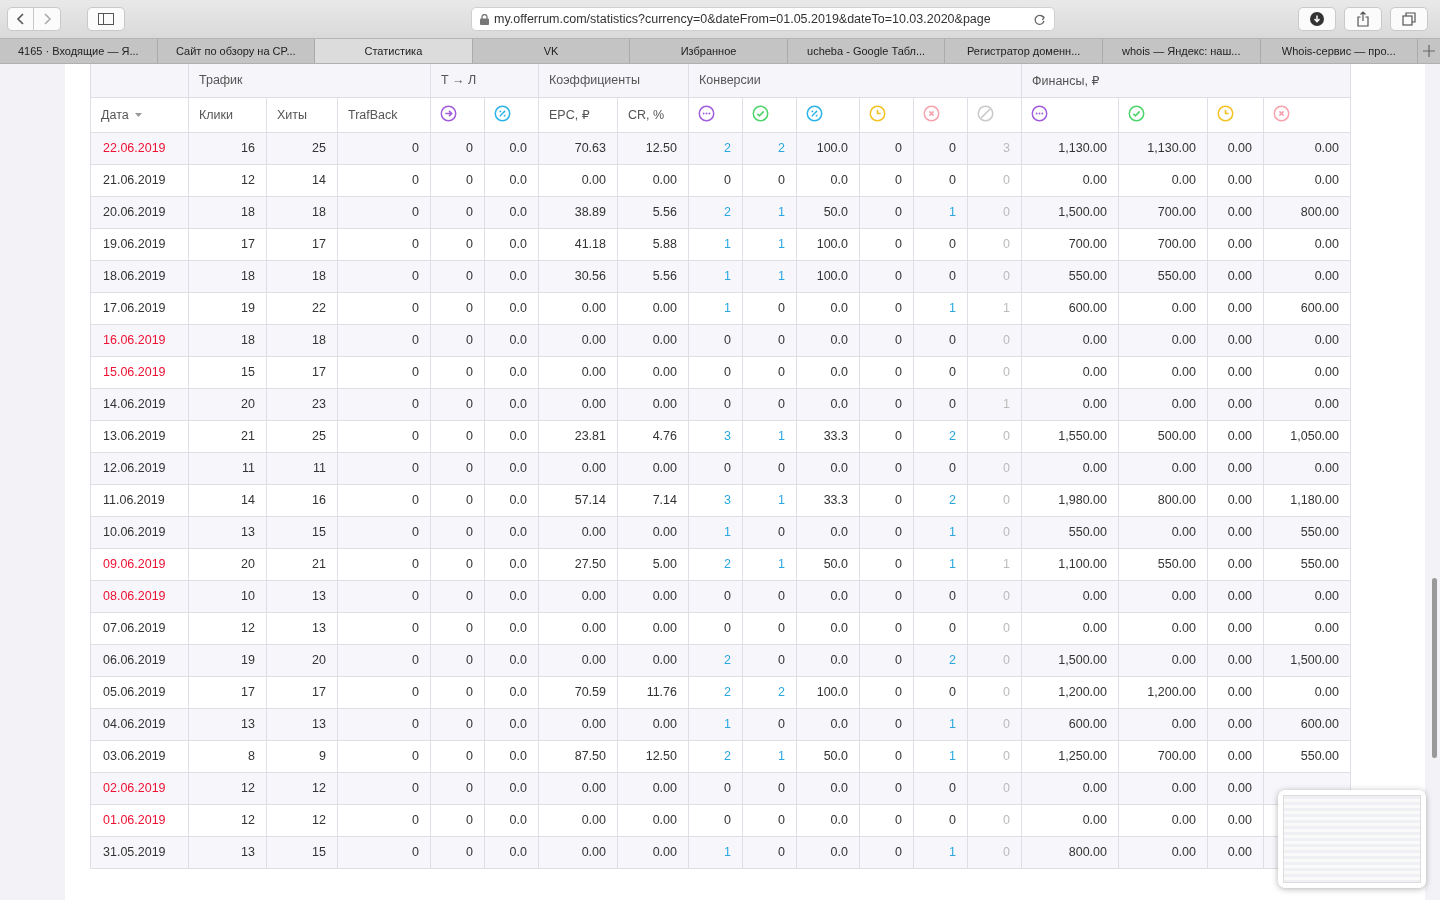 This screenshot has height=900, width=1440. I want to click on address-field: my.offerrum.com/statistics?currency=0&dateFrom=01.05.2019&dateTo=10.03.2020&page, so click(763, 19).